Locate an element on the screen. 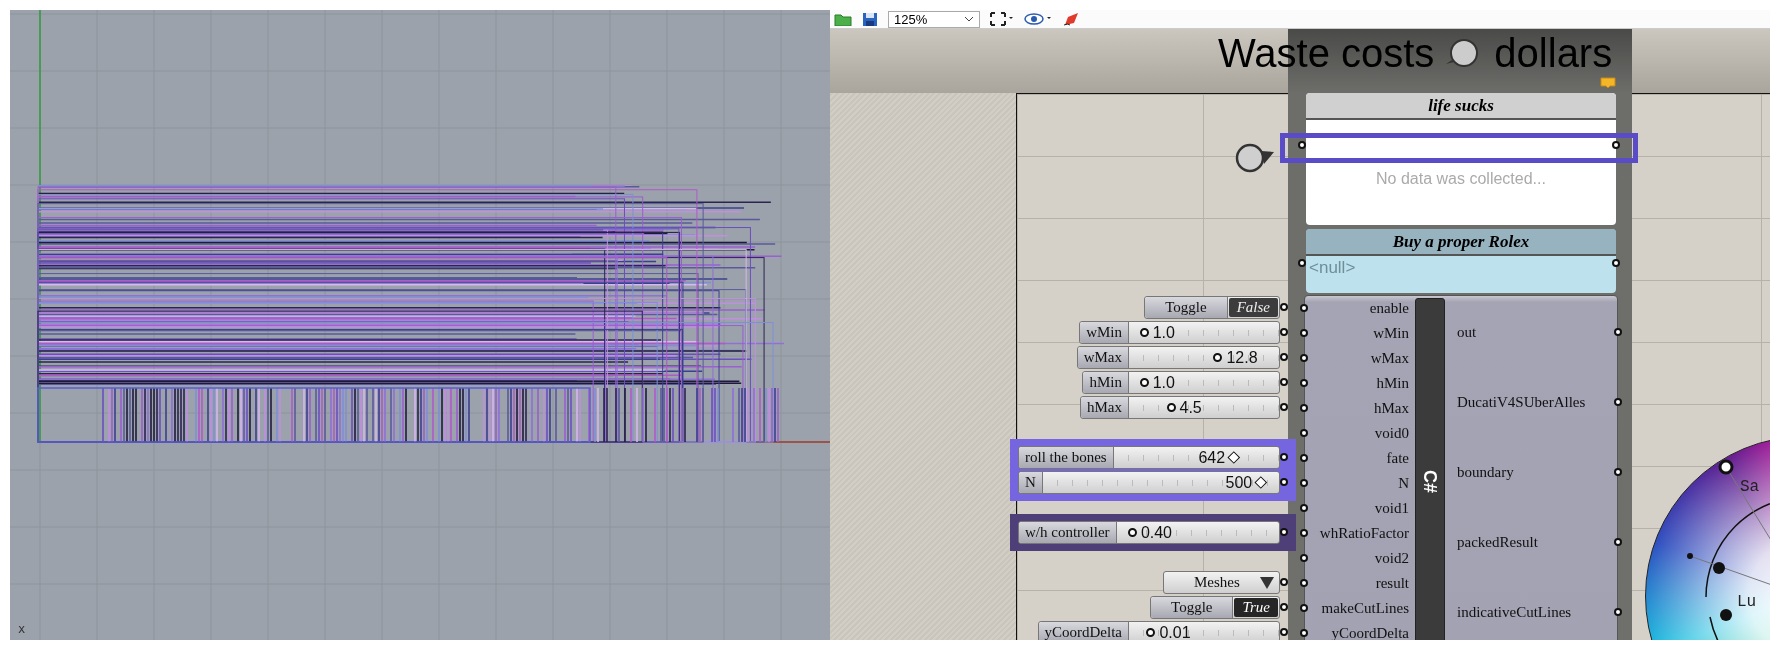 The width and height of the screenshot is (1777, 648). input-parameter: enable is located at coordinates (1389, 308).